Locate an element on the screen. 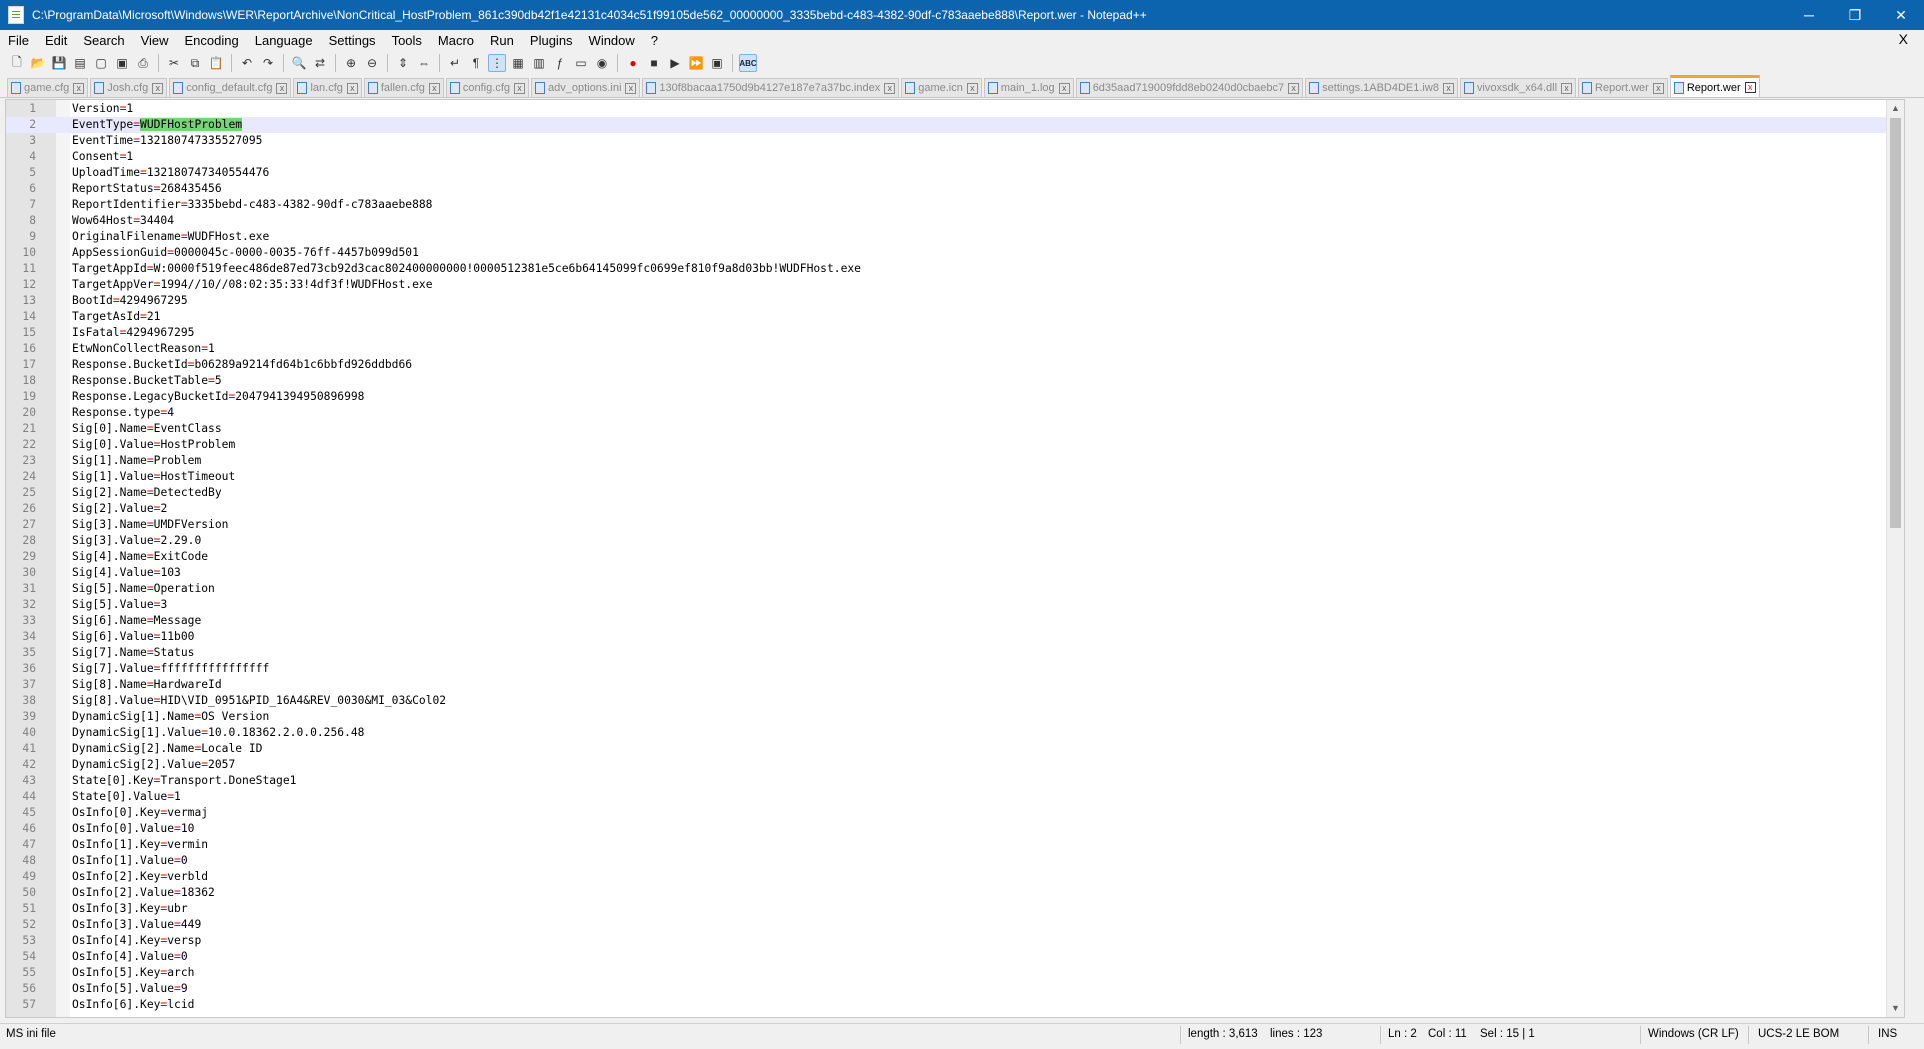 This screenshot has width=1924, height=1049. code-line: 47 OsInfo[1].Key=vermin is located at coordinates (946, 845).